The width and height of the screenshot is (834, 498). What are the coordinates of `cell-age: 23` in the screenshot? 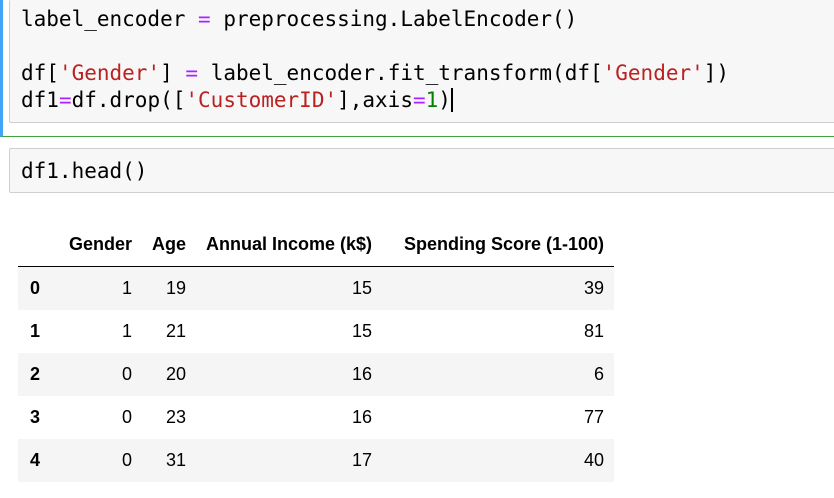 It's located at (176, 417).